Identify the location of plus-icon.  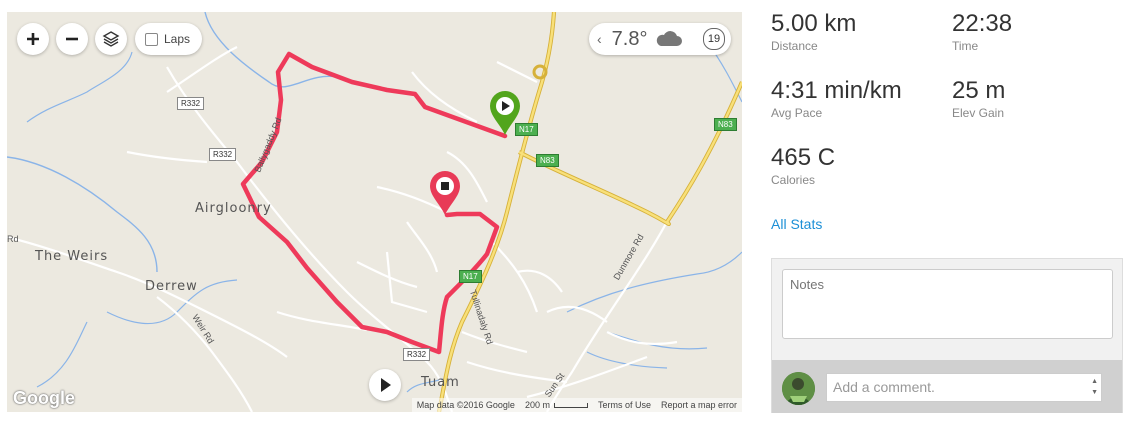
(33, 39).